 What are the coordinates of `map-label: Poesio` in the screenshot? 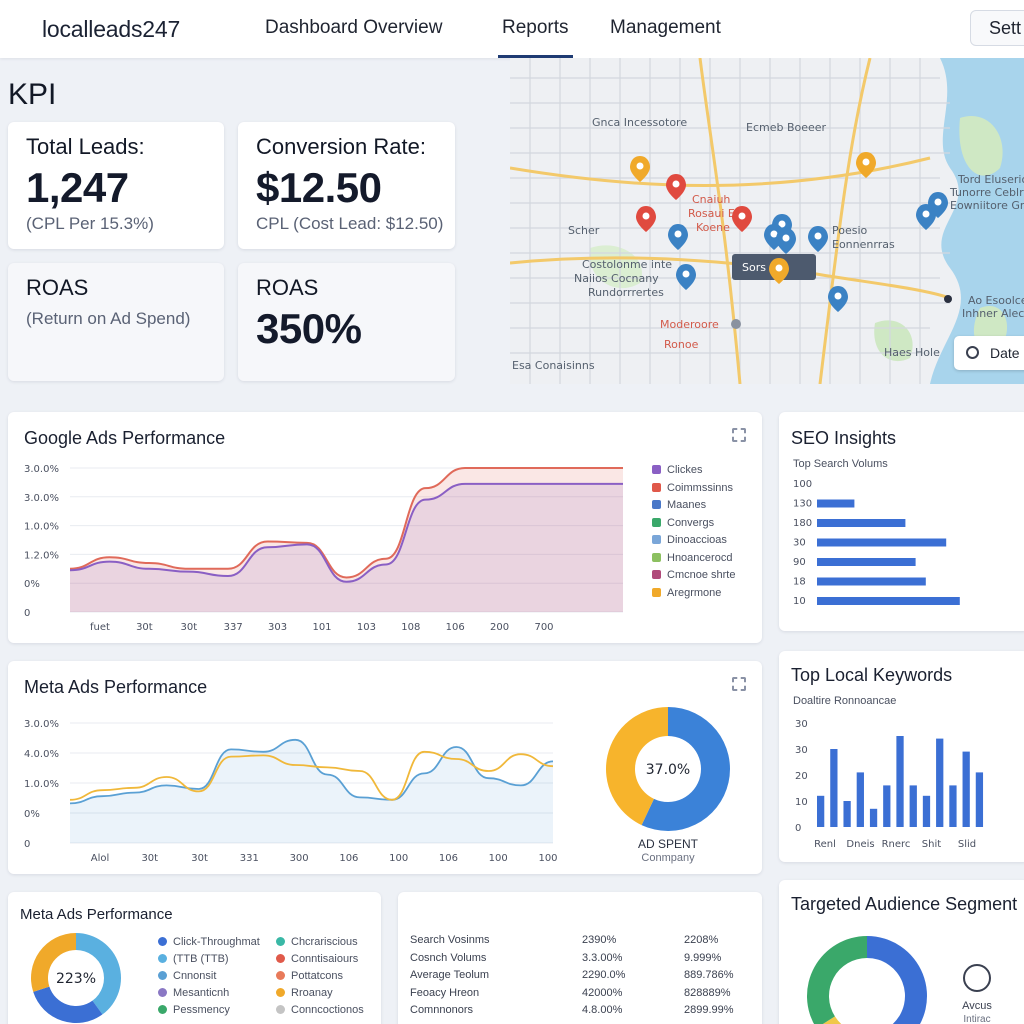 It's located at (850, 230).